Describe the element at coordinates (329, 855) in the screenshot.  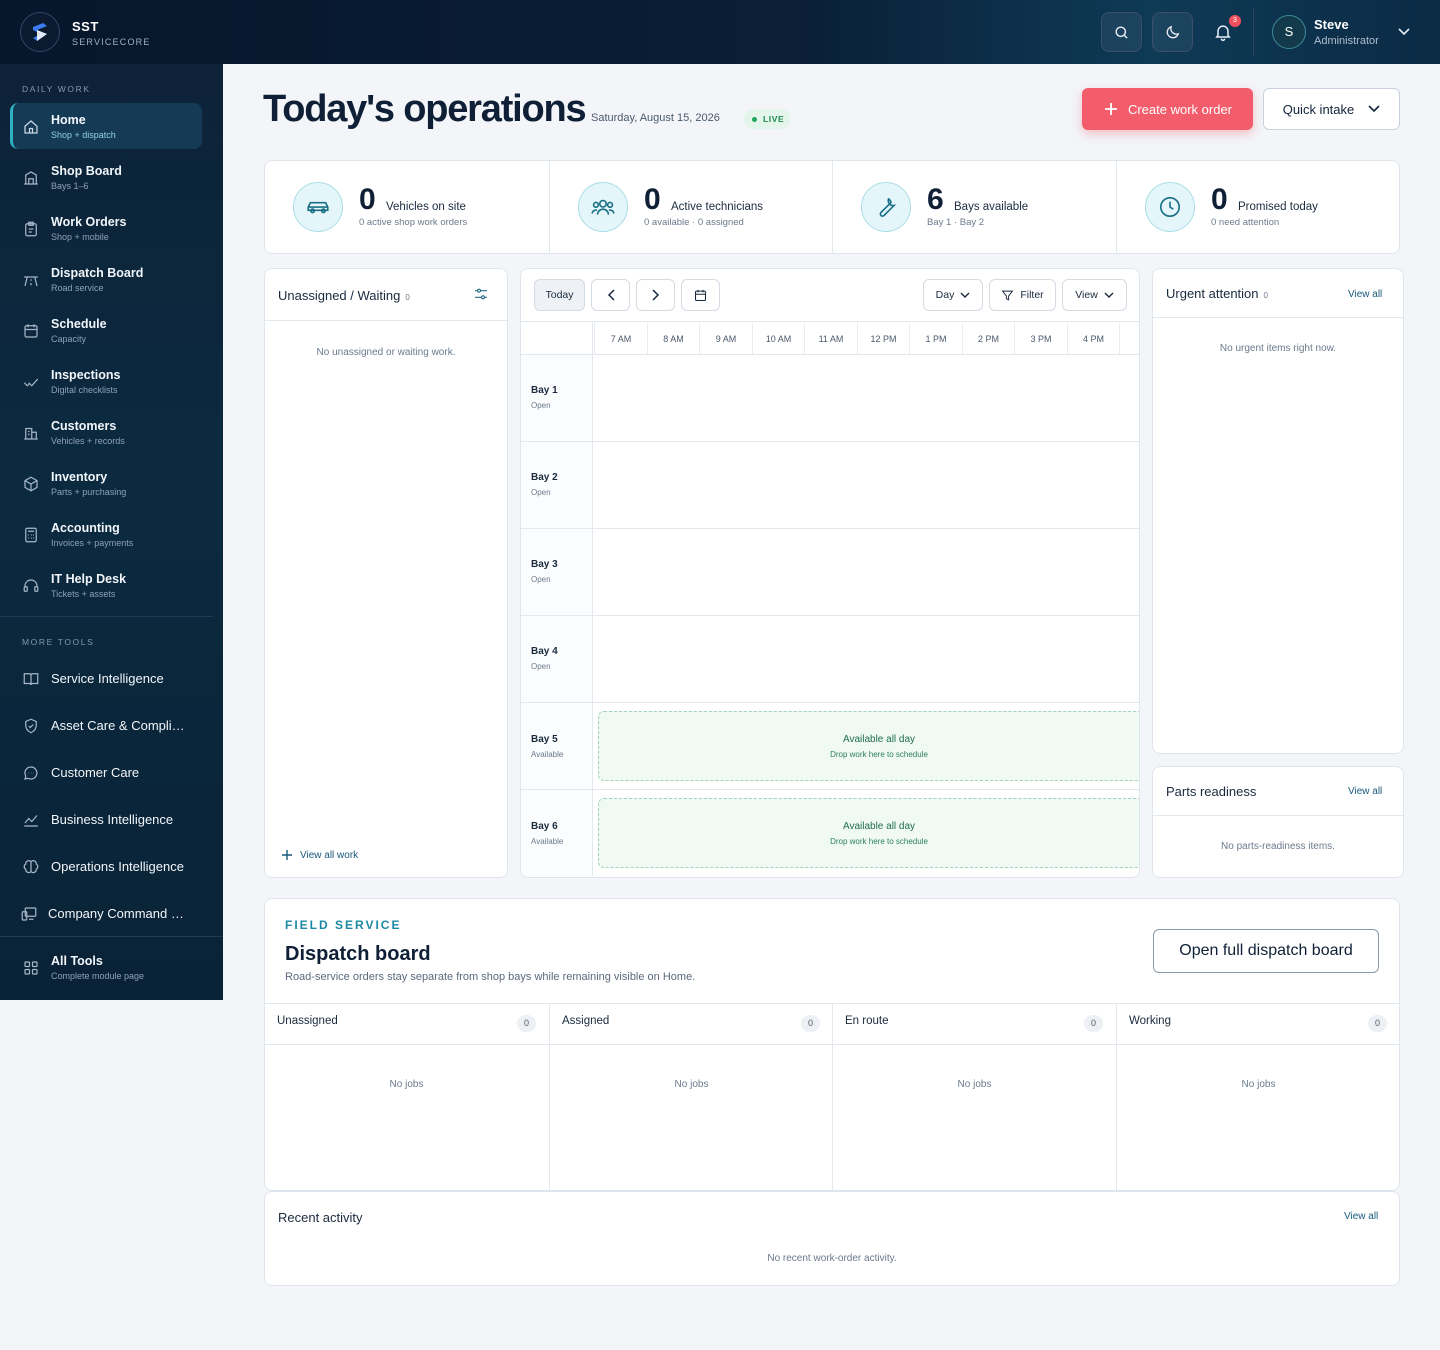
I see `view-all-work-label: View all work` at that location.